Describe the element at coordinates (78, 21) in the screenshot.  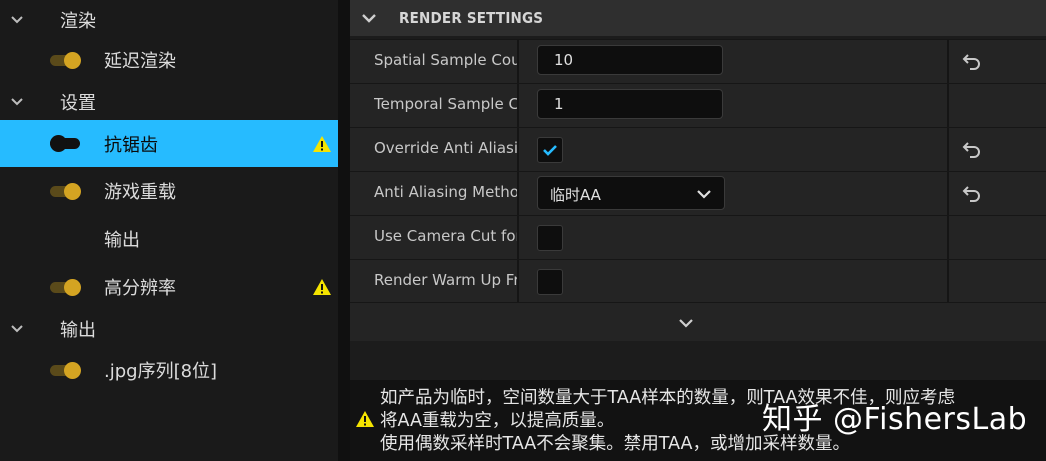
I see `tree-category-label: 渲染` at that location.